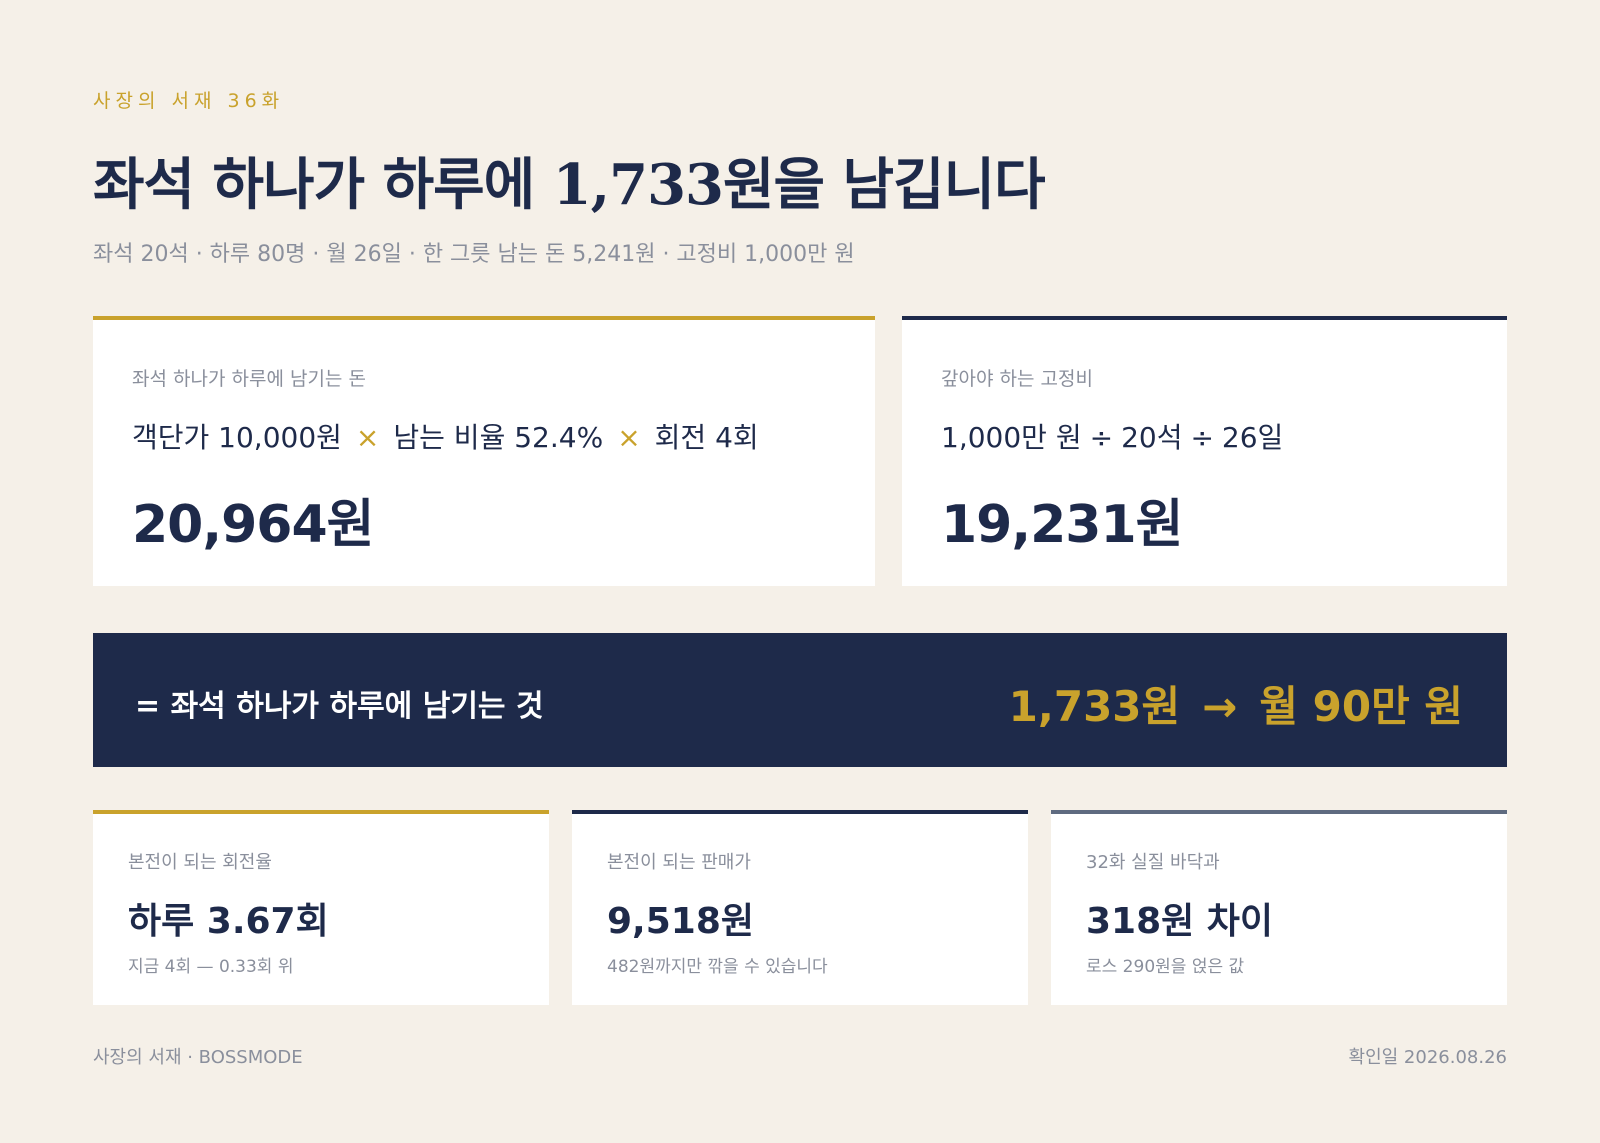  I want to click on fixed-cost-formula: 1,000만 원 ÷ 20석 ÷ 26일, so click(1112, 436).